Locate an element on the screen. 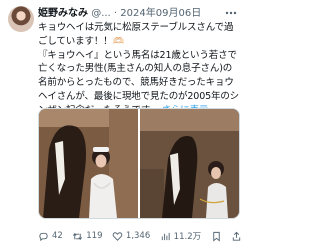 Image resolution: width=320 pixels, height=250 pixels. views-button: 11.2万 is located at coordinates (180, 236).